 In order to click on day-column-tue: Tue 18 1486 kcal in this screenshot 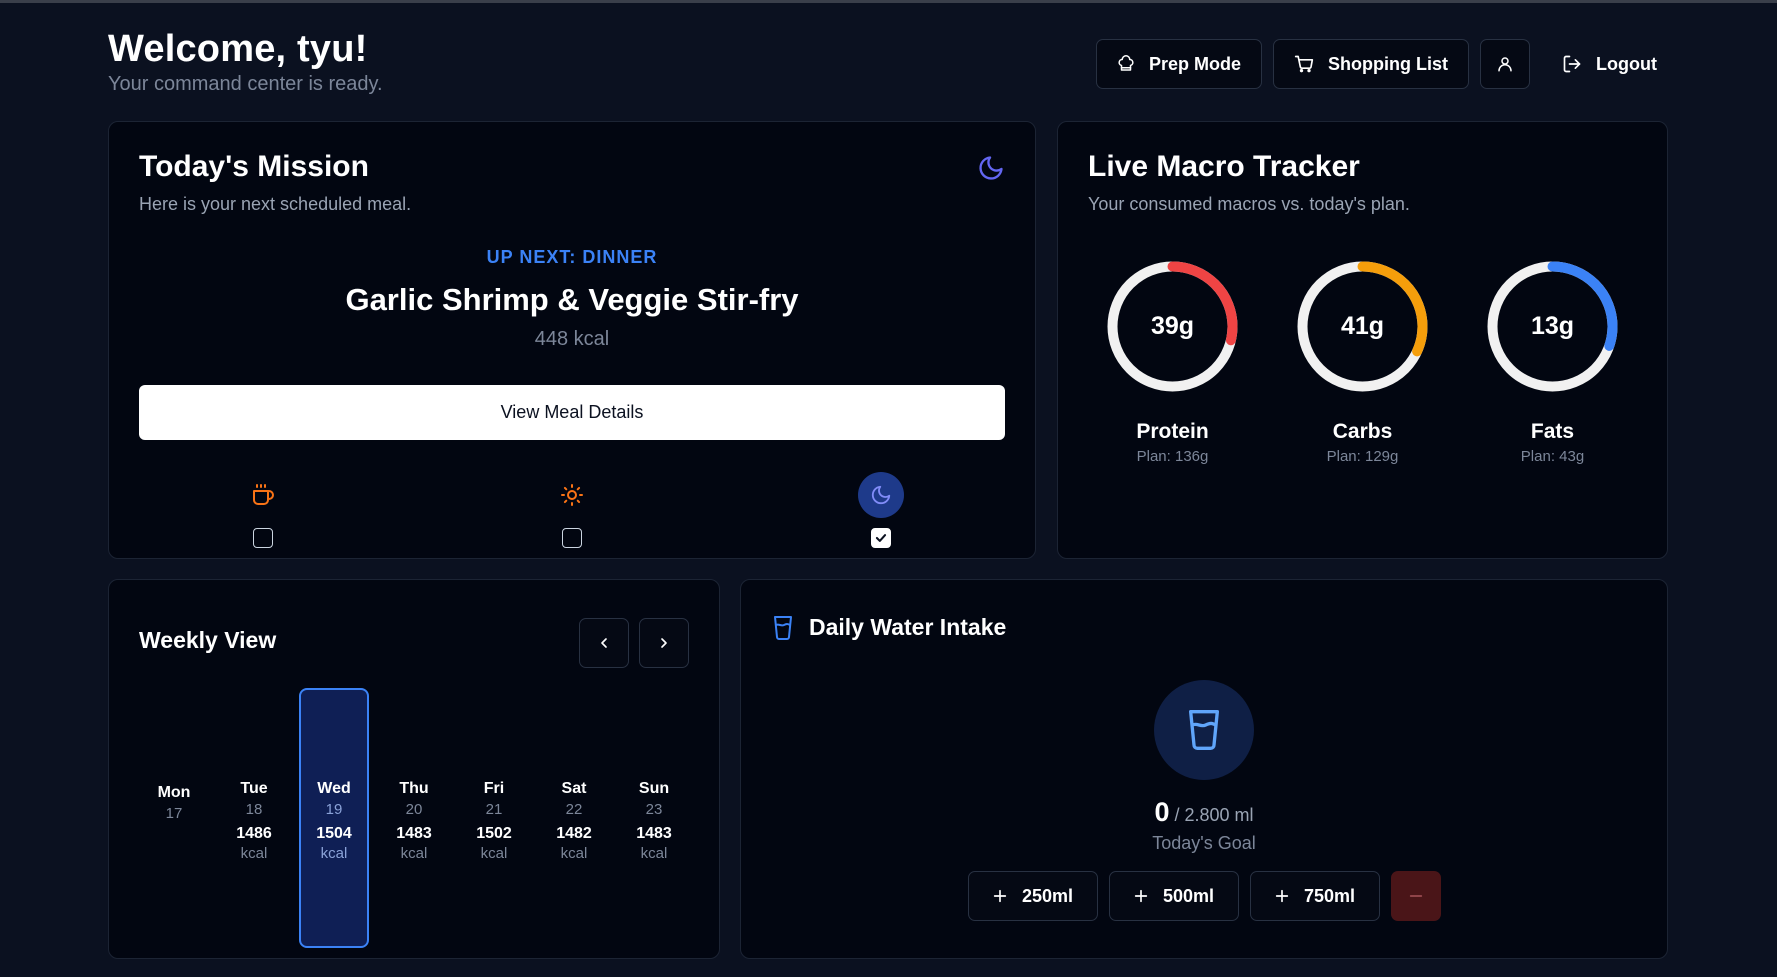, I will do `click(254, 818)`.